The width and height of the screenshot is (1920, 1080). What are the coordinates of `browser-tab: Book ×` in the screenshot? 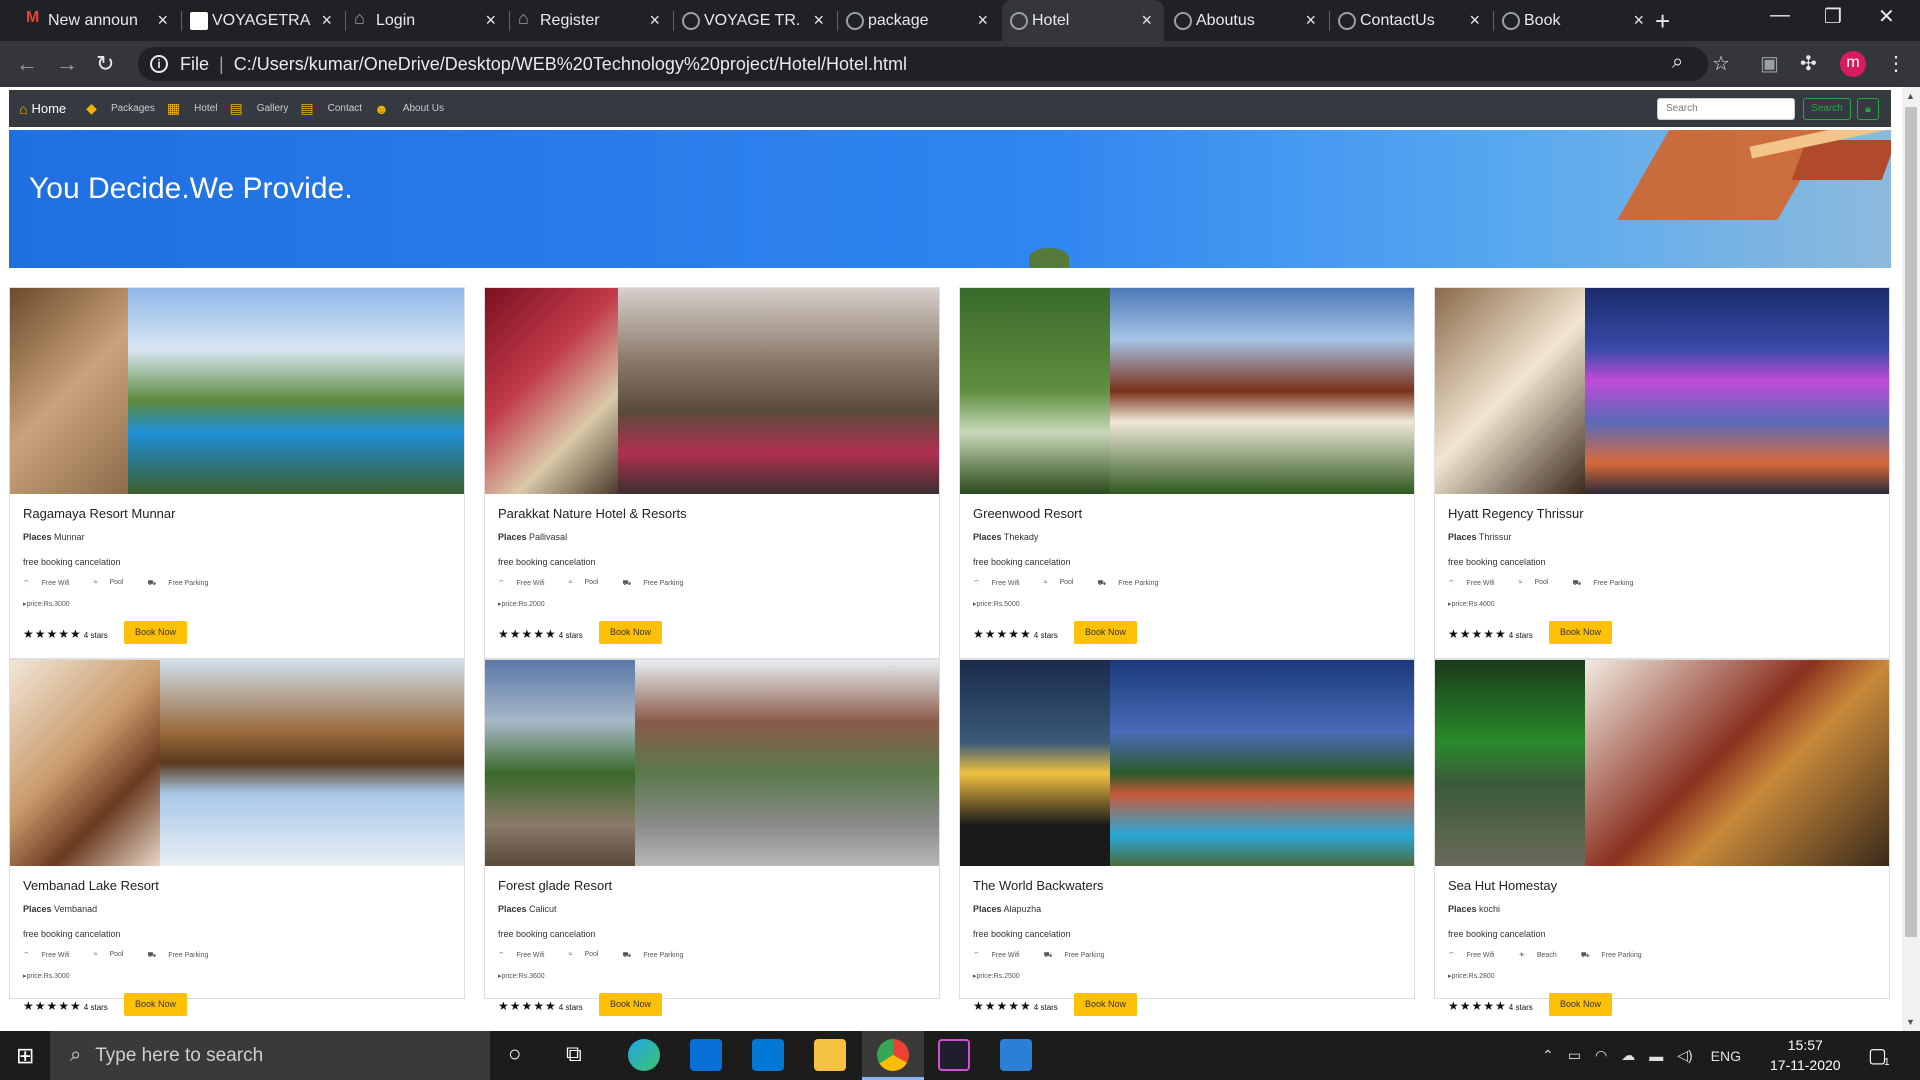 It's located at (1575, 20).